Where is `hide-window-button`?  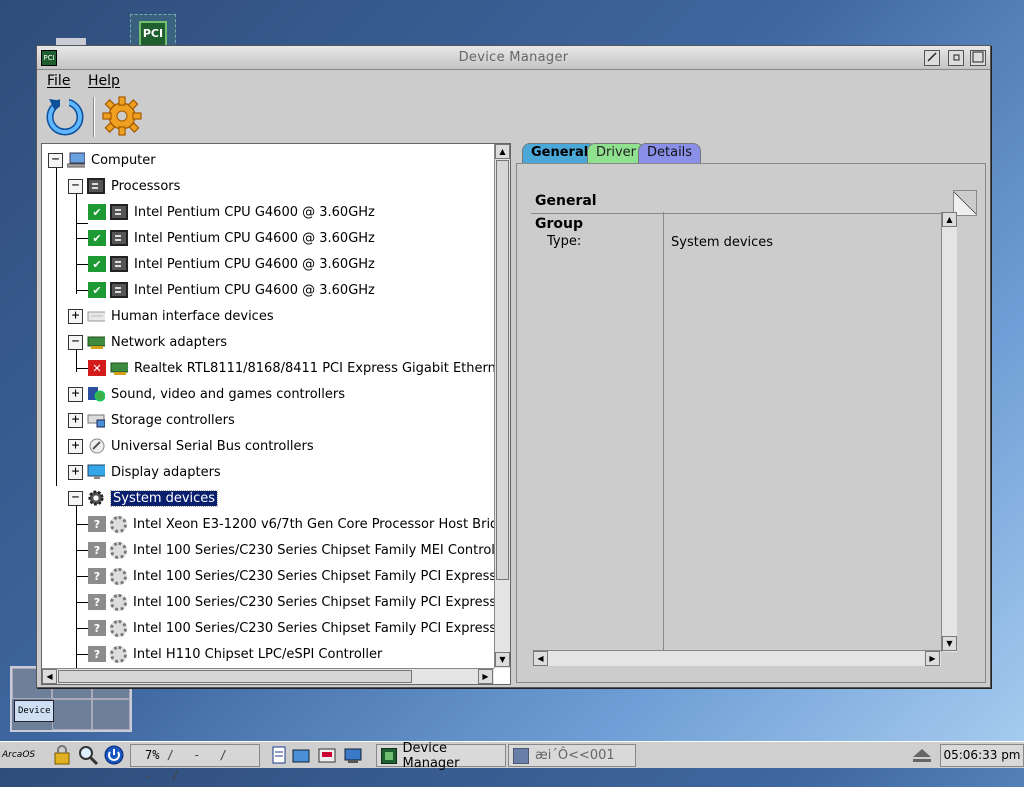 hide-window-button is located at coordinates (932, 58).